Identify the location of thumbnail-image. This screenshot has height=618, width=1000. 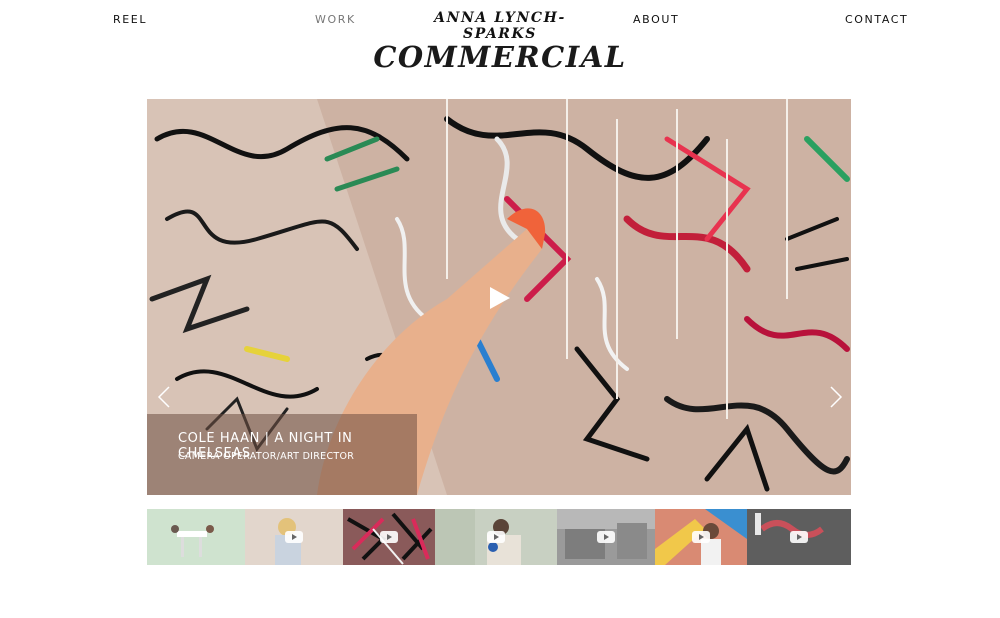
(192, 541).